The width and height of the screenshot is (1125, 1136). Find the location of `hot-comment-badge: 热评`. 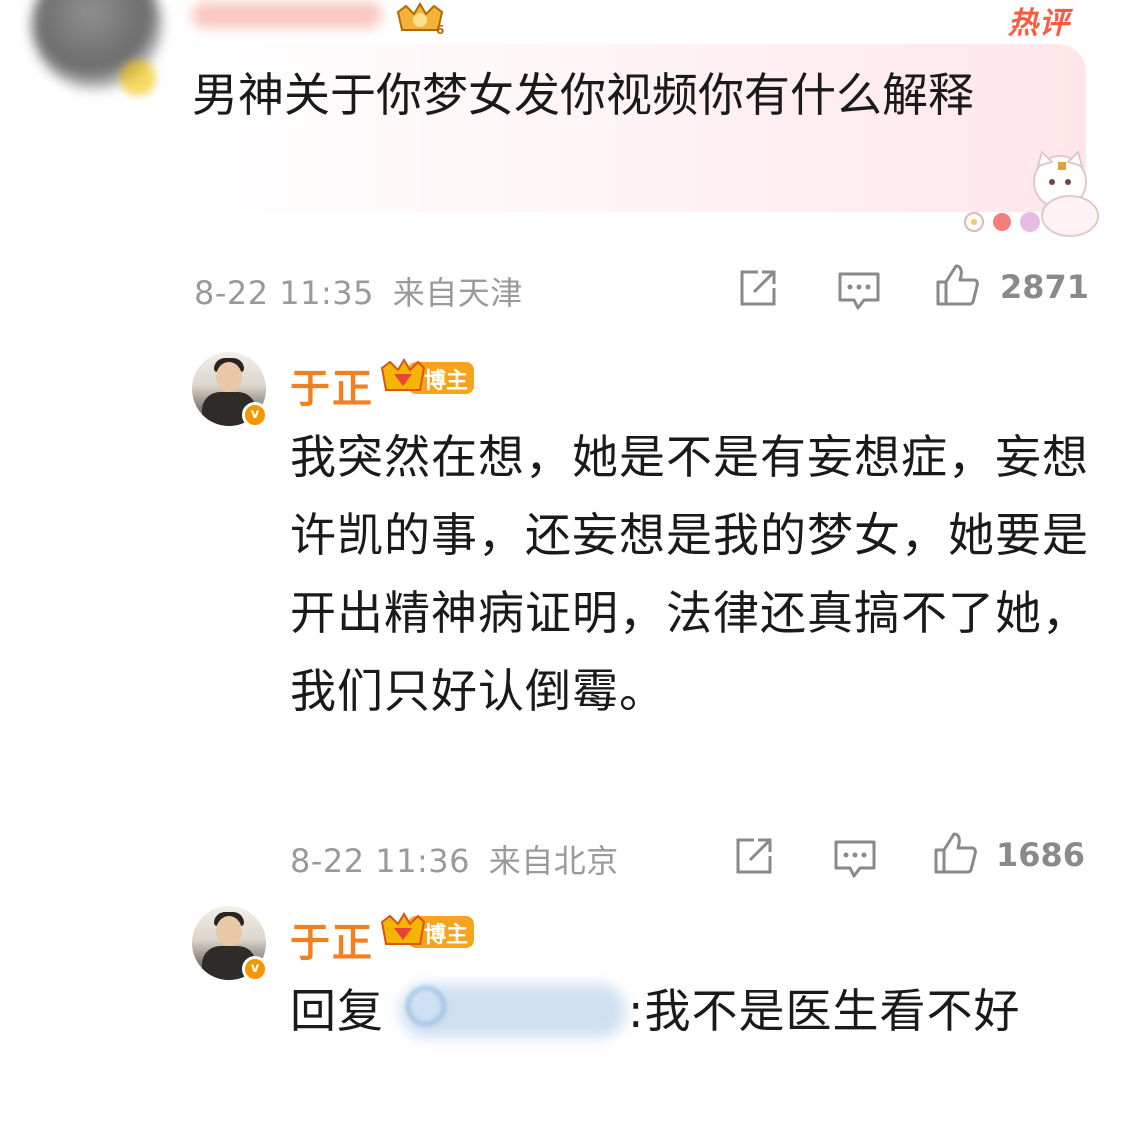

hot-comment-badge: 热评 is located at coordinates (1039, 23).